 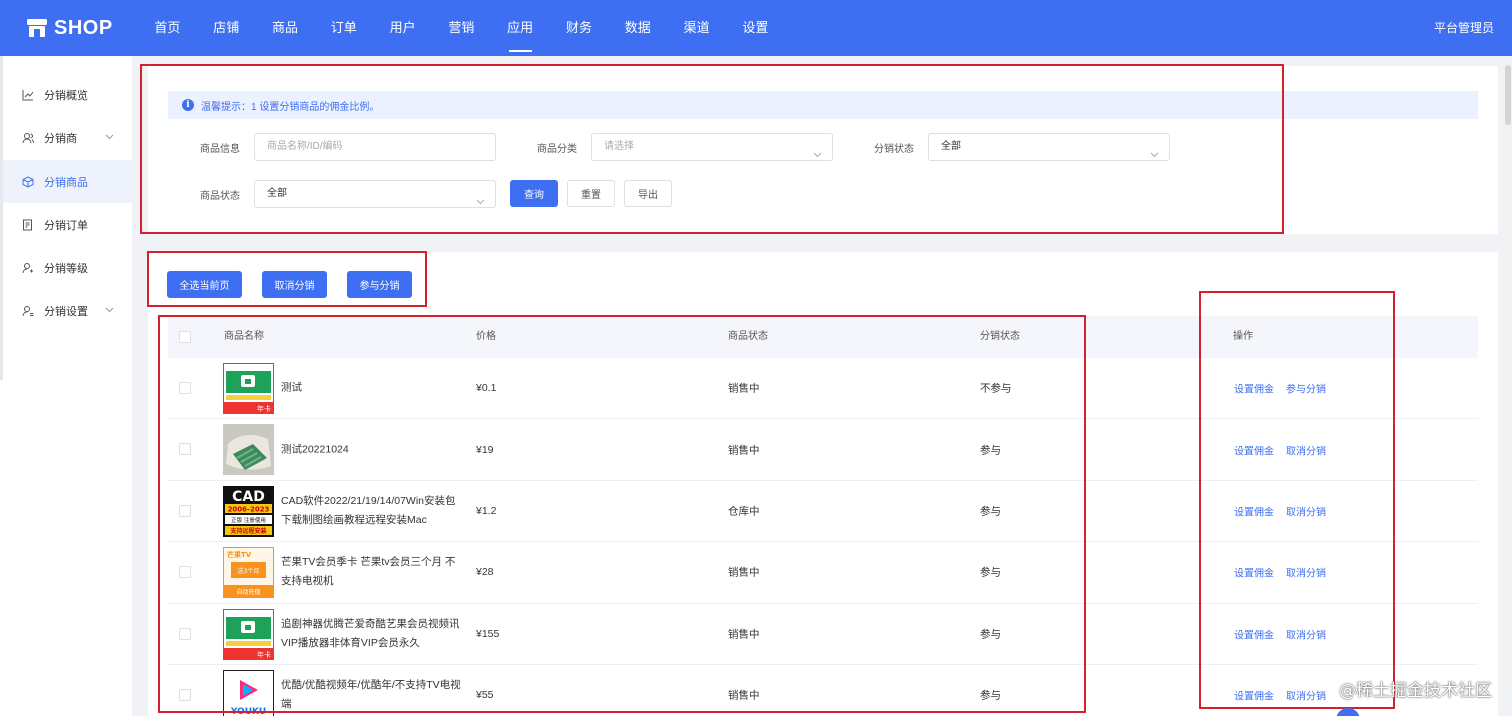 What do you see at coordinates (248, 450) in the screenshot?
I see `product-thumbnail` at bounding box center [248, 450].